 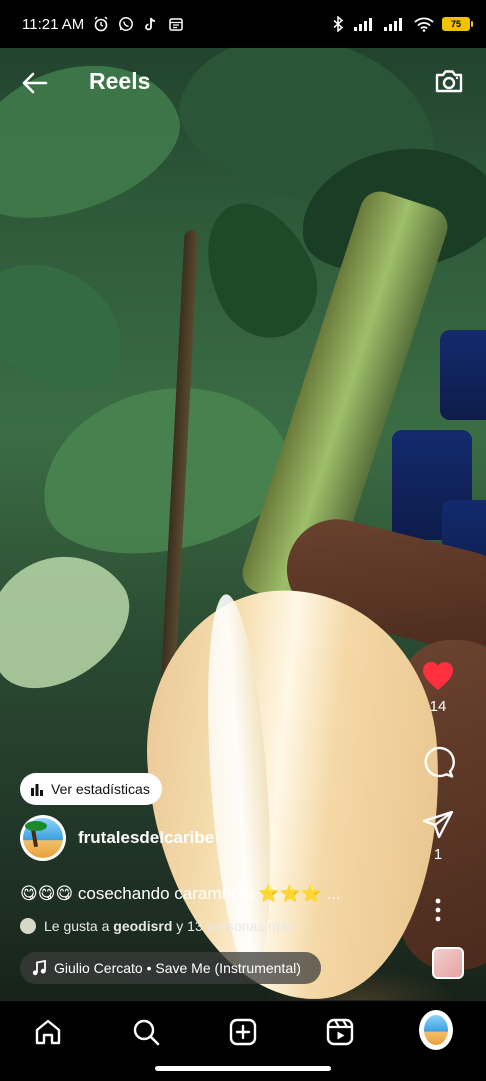 I want to click on whatsapp-icon, so click(x=125, y=24).